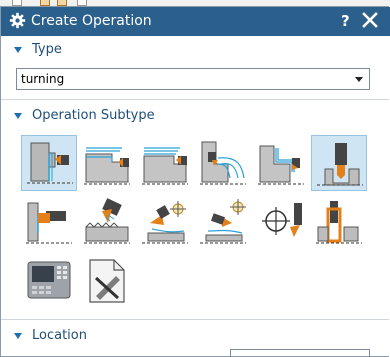  Describe the element at coordinates (195, 116) in the screenshot. I see `subtype-section-header: Operation Subtype` at that location.